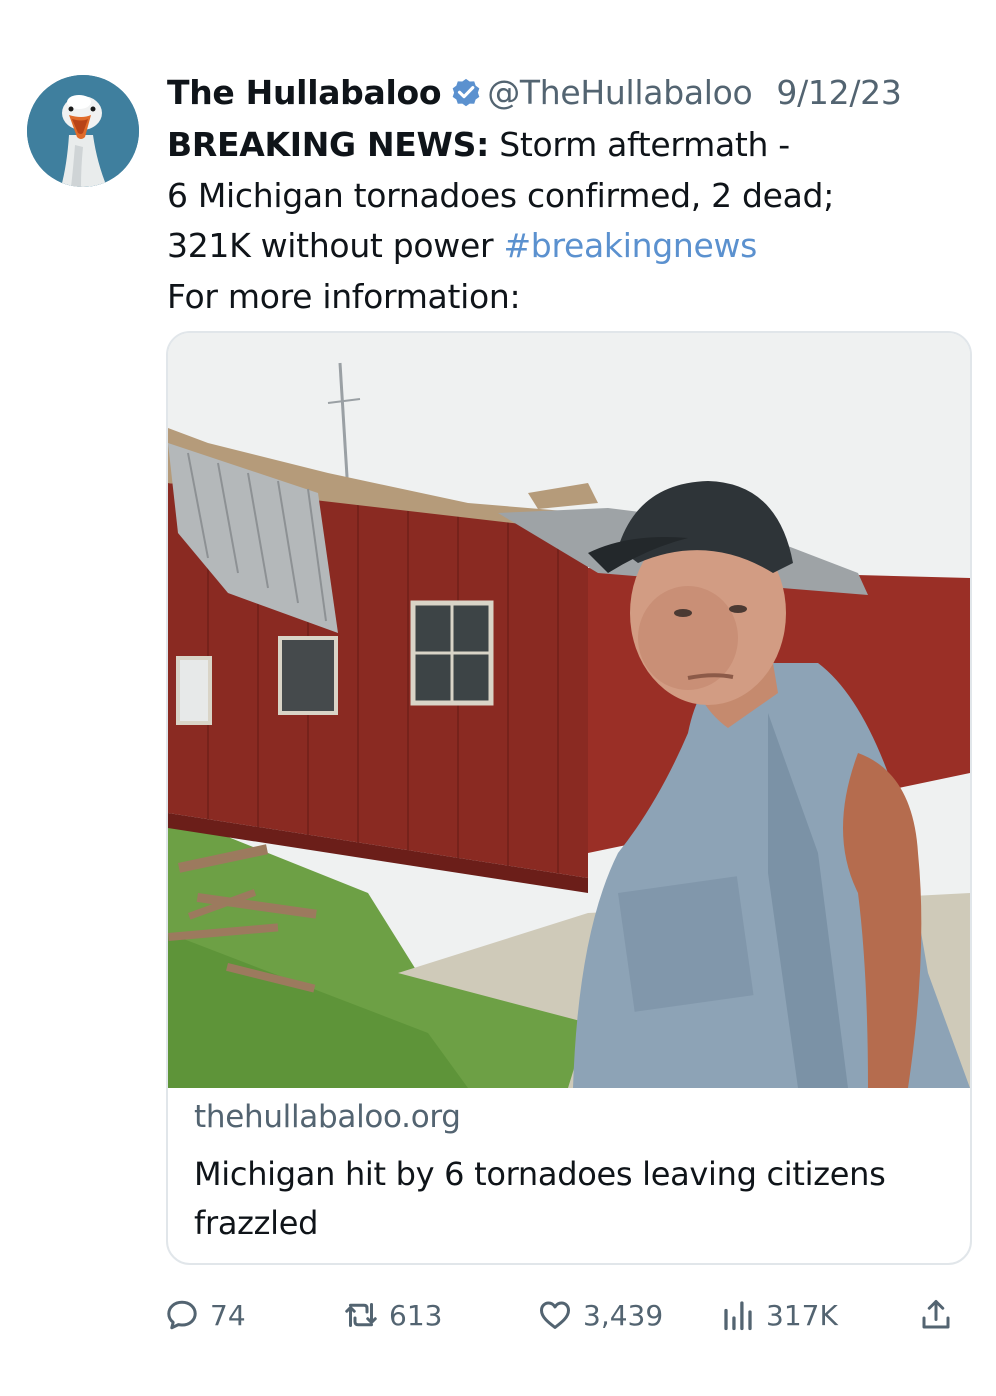 This screenshot has width=996, height=1396. I want to click on views-button: 317K, so click(779, 1315).